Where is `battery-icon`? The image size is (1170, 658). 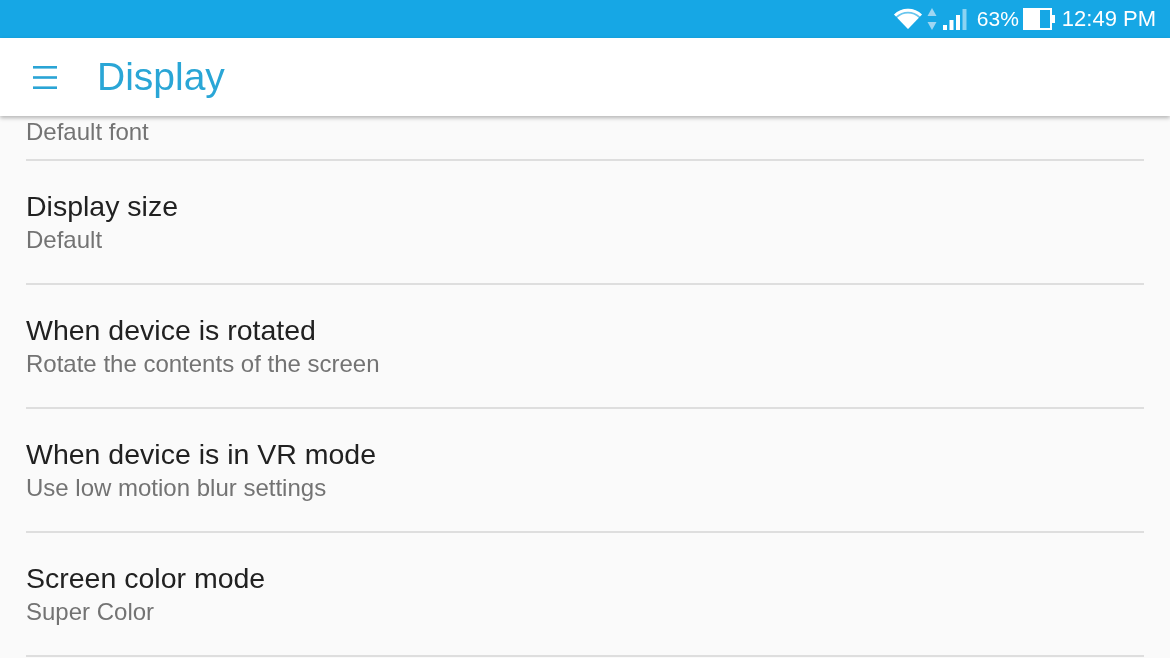 battery-icon is located at coordinates (1038, 19).